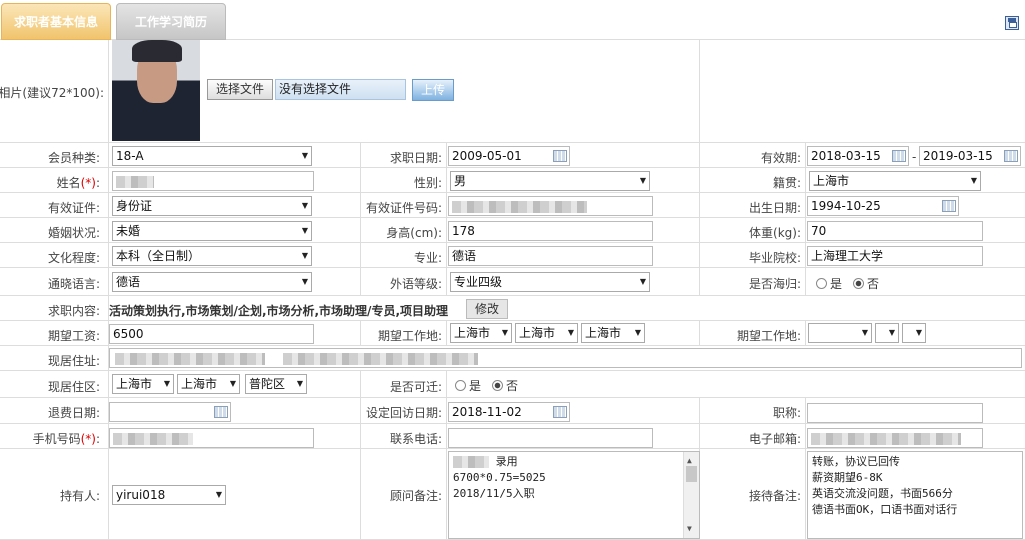 The image size is (1025, 540). What do you see at coordinates (774, 284) in the screenshot?
I see `returnee-label: 是否海归:` at bounding box center [774, 284].